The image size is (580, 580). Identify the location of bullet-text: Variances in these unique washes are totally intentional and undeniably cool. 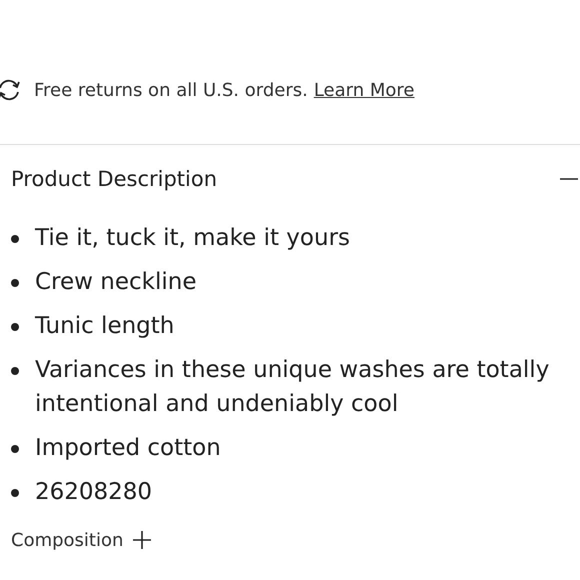
(292, 387).